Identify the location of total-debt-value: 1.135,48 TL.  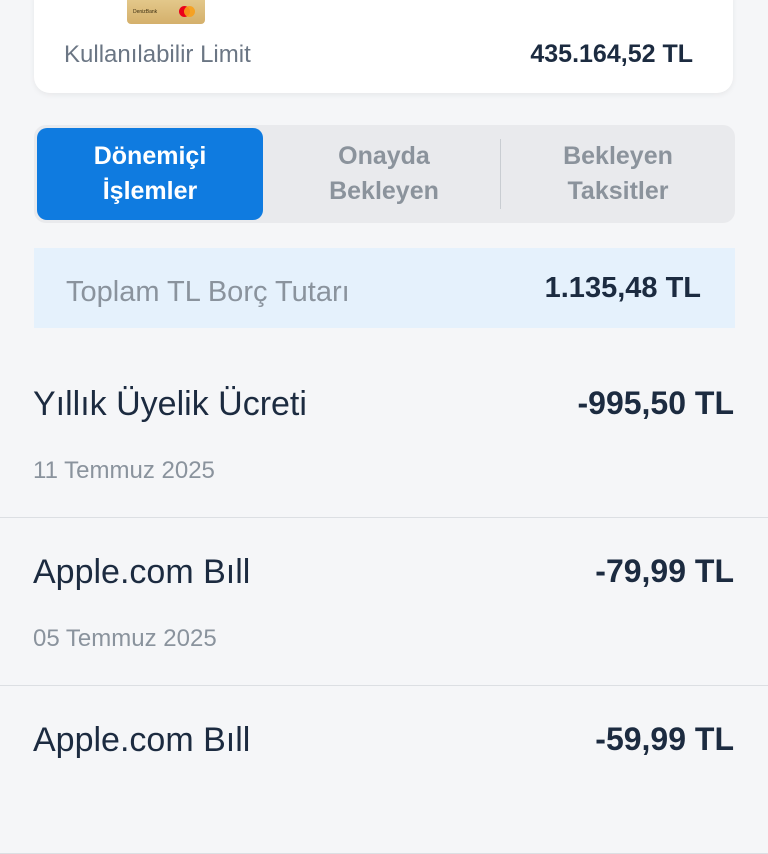
(622, 288).